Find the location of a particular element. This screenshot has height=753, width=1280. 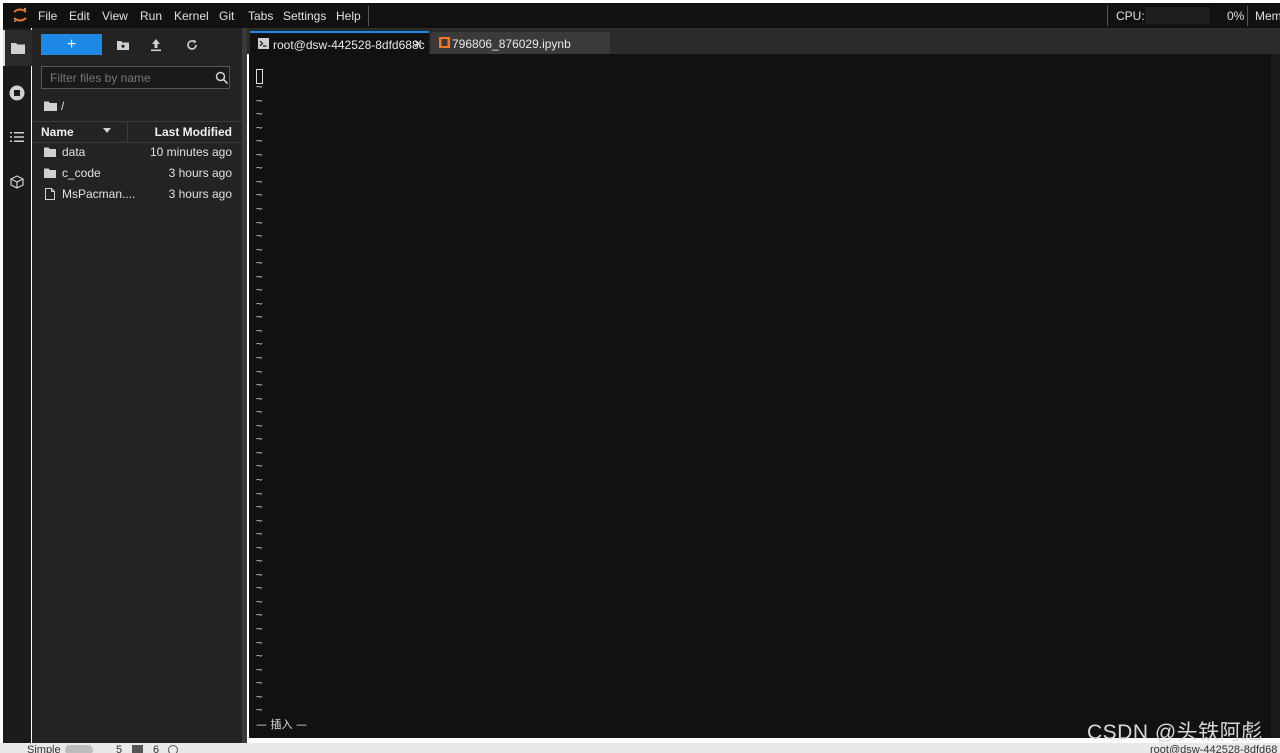

column-divider is located at coordinates (127, 132).